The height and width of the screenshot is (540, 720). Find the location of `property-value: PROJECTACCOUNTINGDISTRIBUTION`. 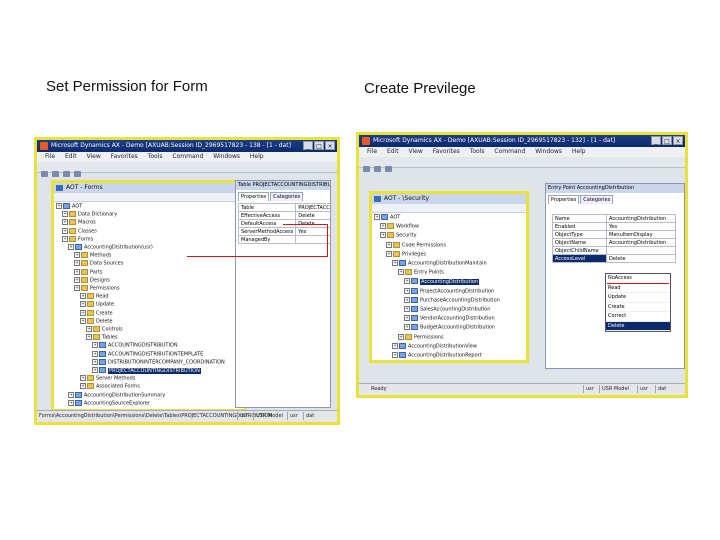

property-value: PROJECTACCOUNTINGDISTRIBUTION is located at coordinates (312, 207).